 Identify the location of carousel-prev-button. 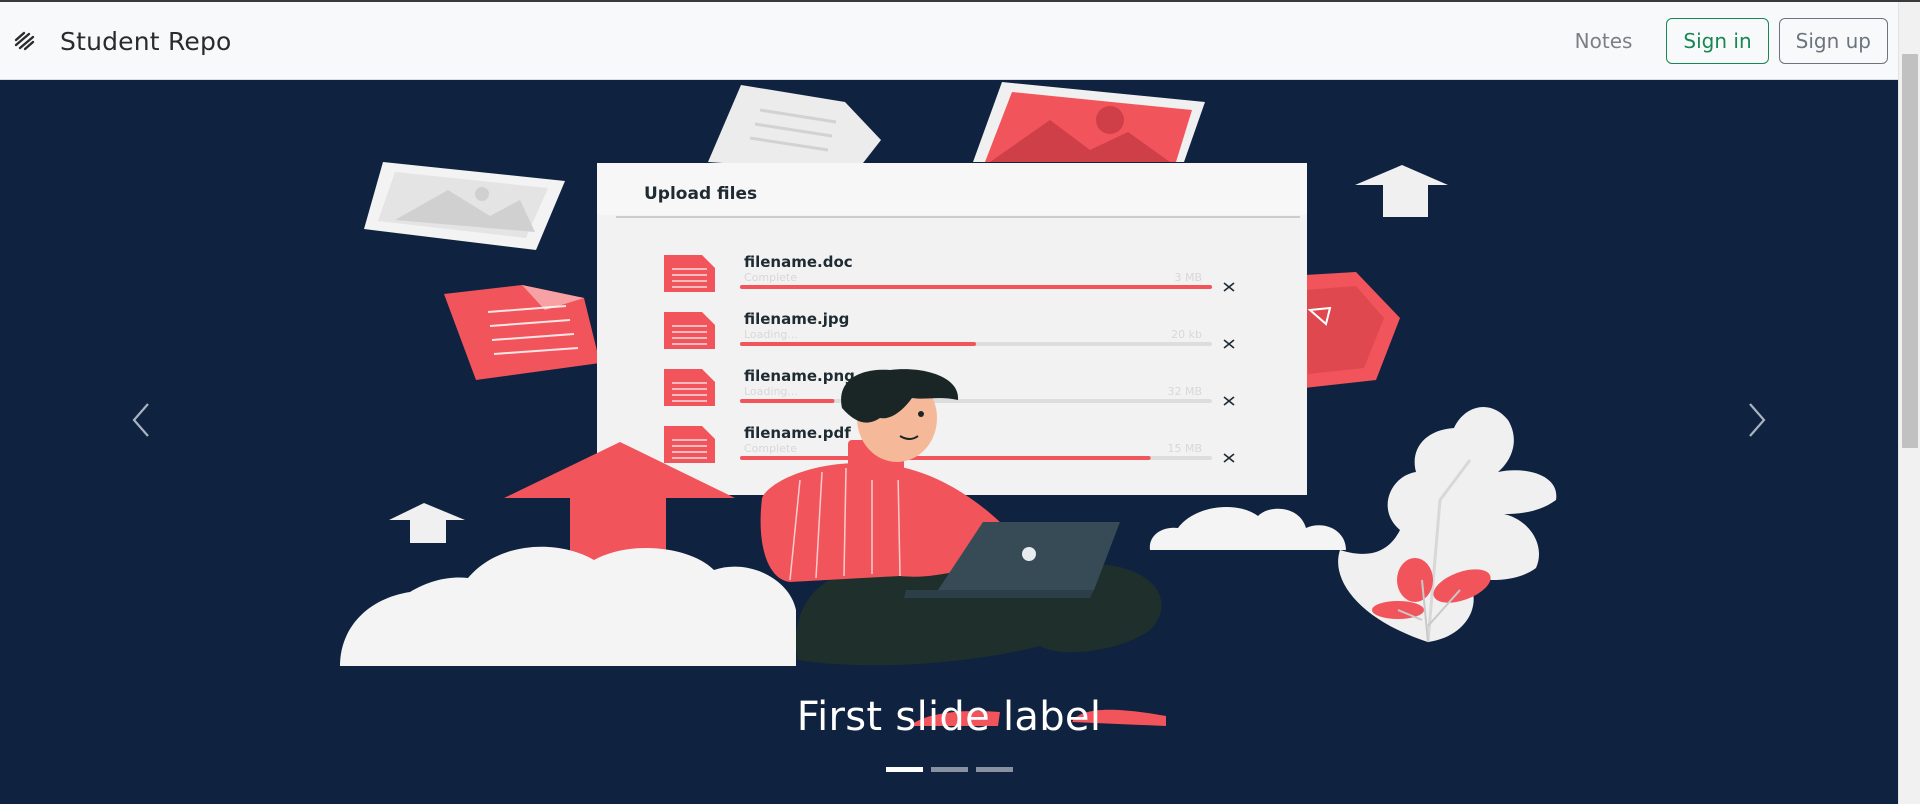
(142, 420).